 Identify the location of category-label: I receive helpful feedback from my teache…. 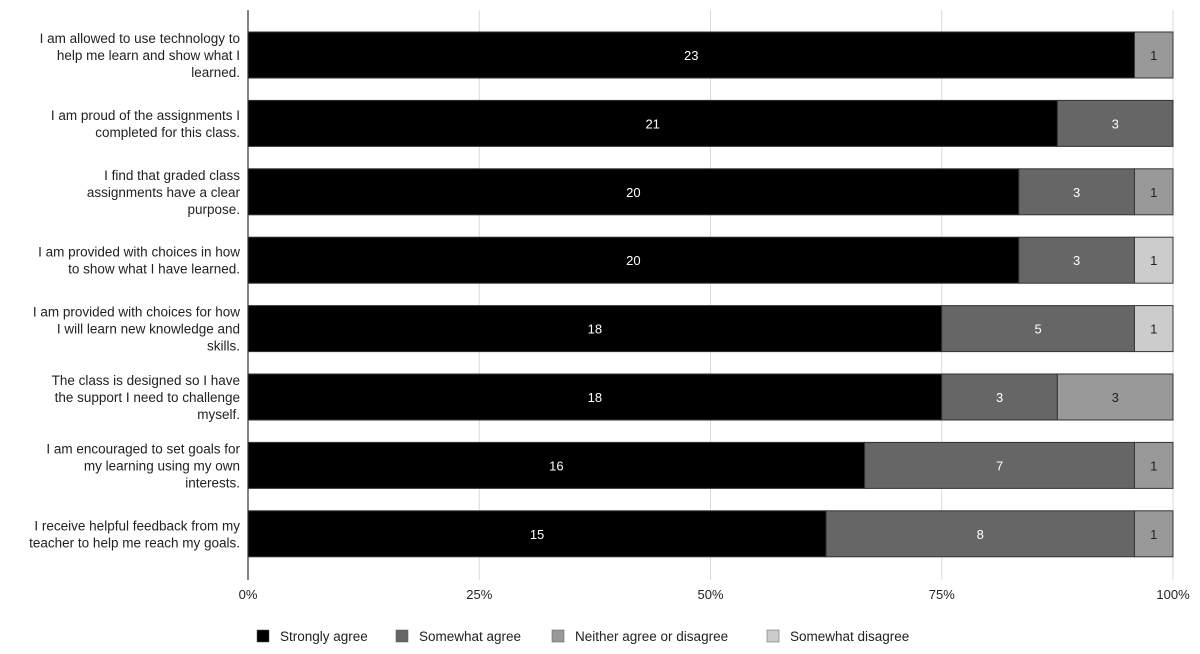
(134, 534).